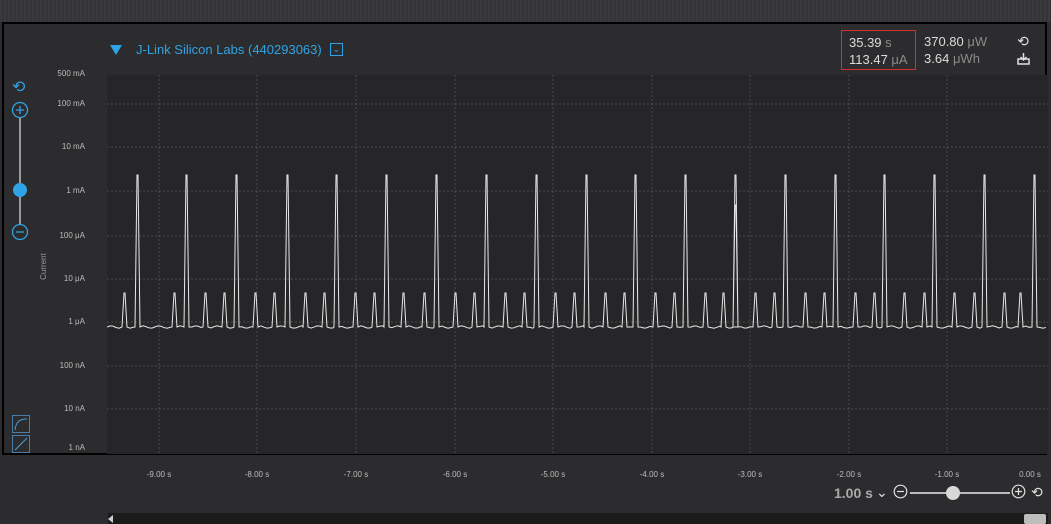 The width and height of the screenshot is (1051, 524). Describe the element at coordinates (75, 190) in the screenshot. I see `y-tick-label: 1 mA` at that location.